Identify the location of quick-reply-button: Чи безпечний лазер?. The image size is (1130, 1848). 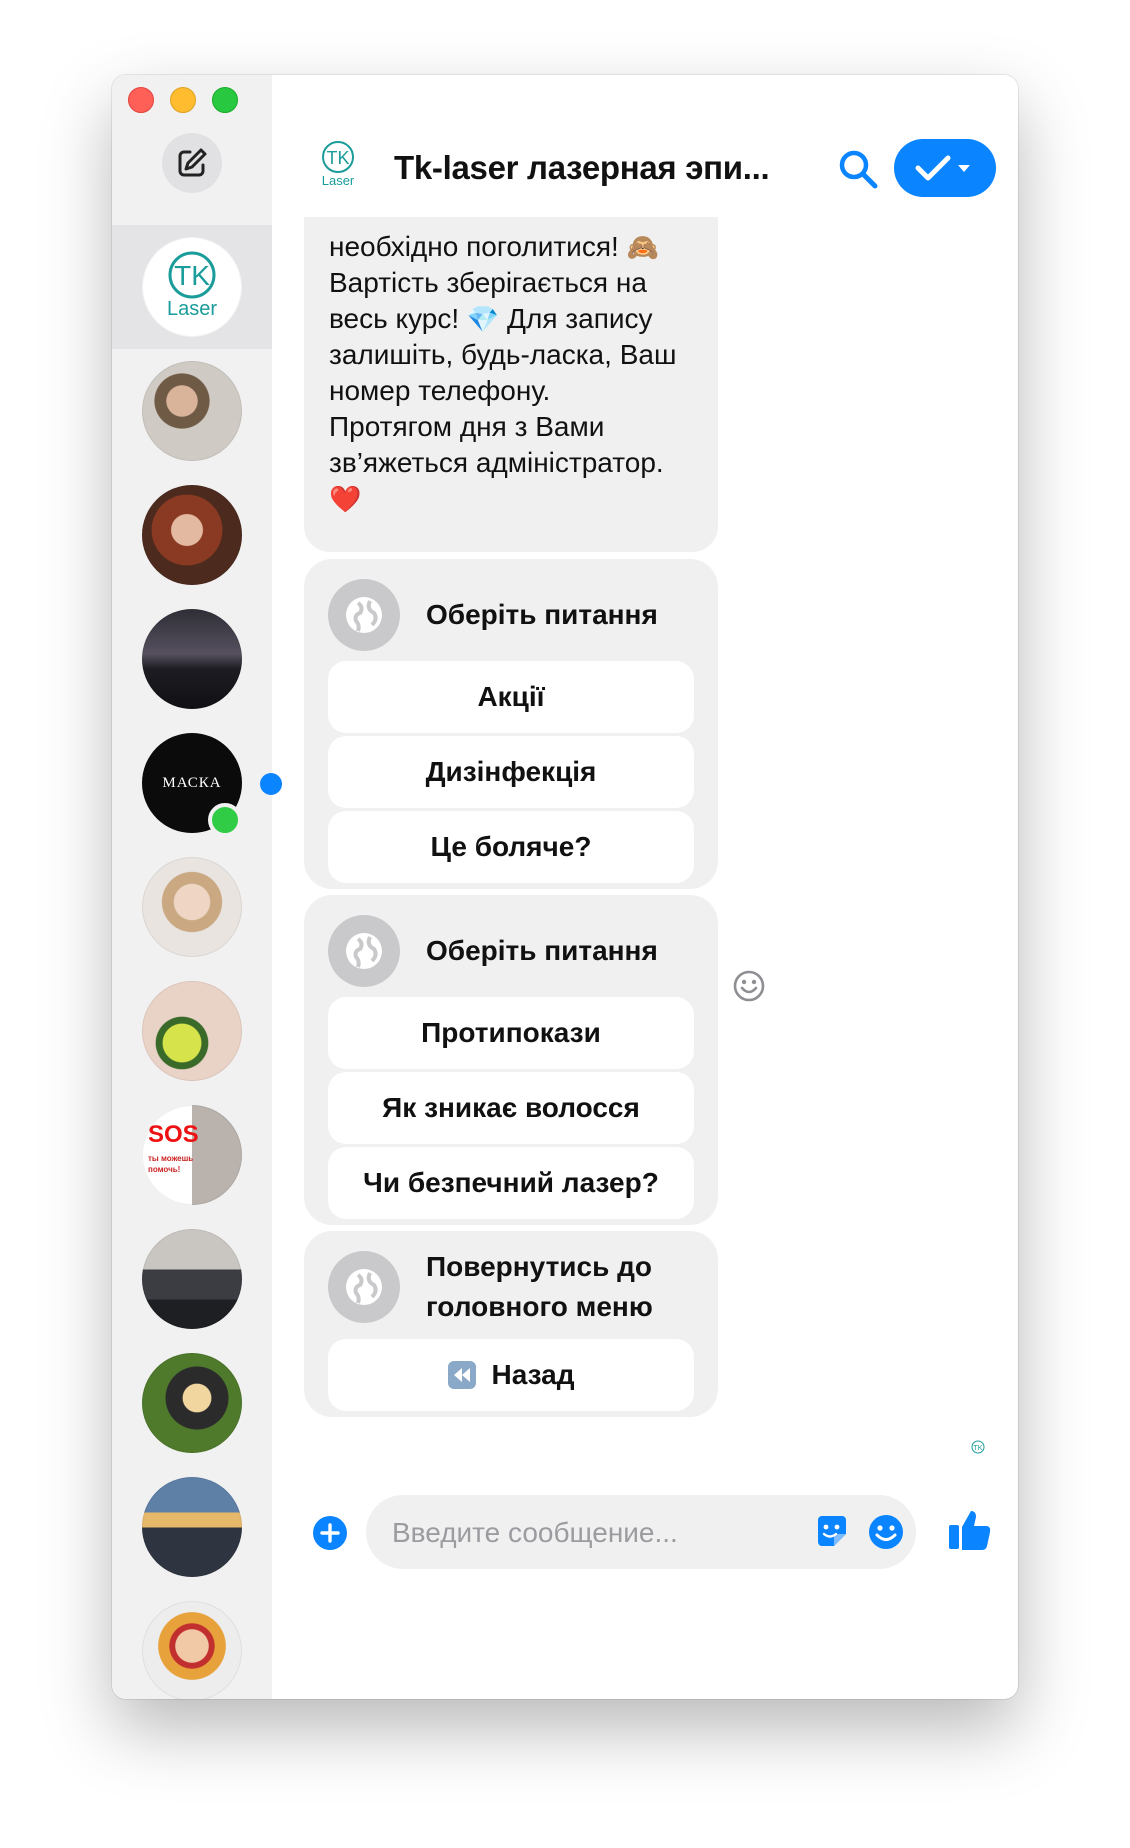
(511, 1183).